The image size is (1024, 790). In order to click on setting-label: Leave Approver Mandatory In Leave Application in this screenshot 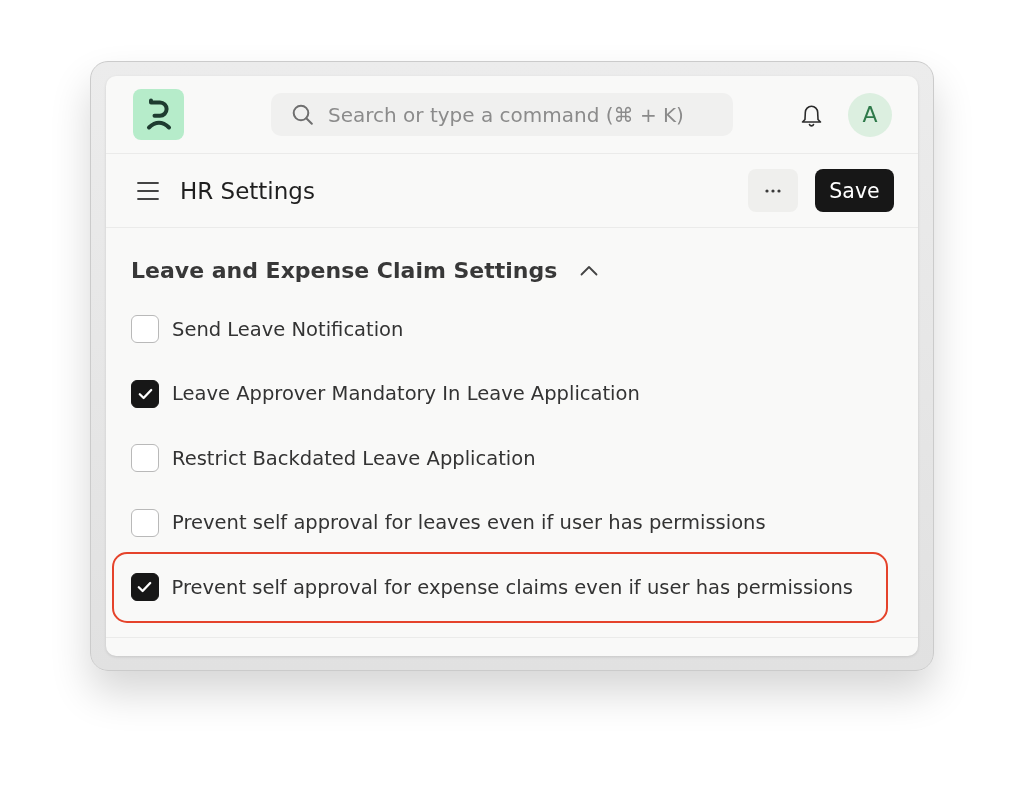, I will do `click(406, 394)`.